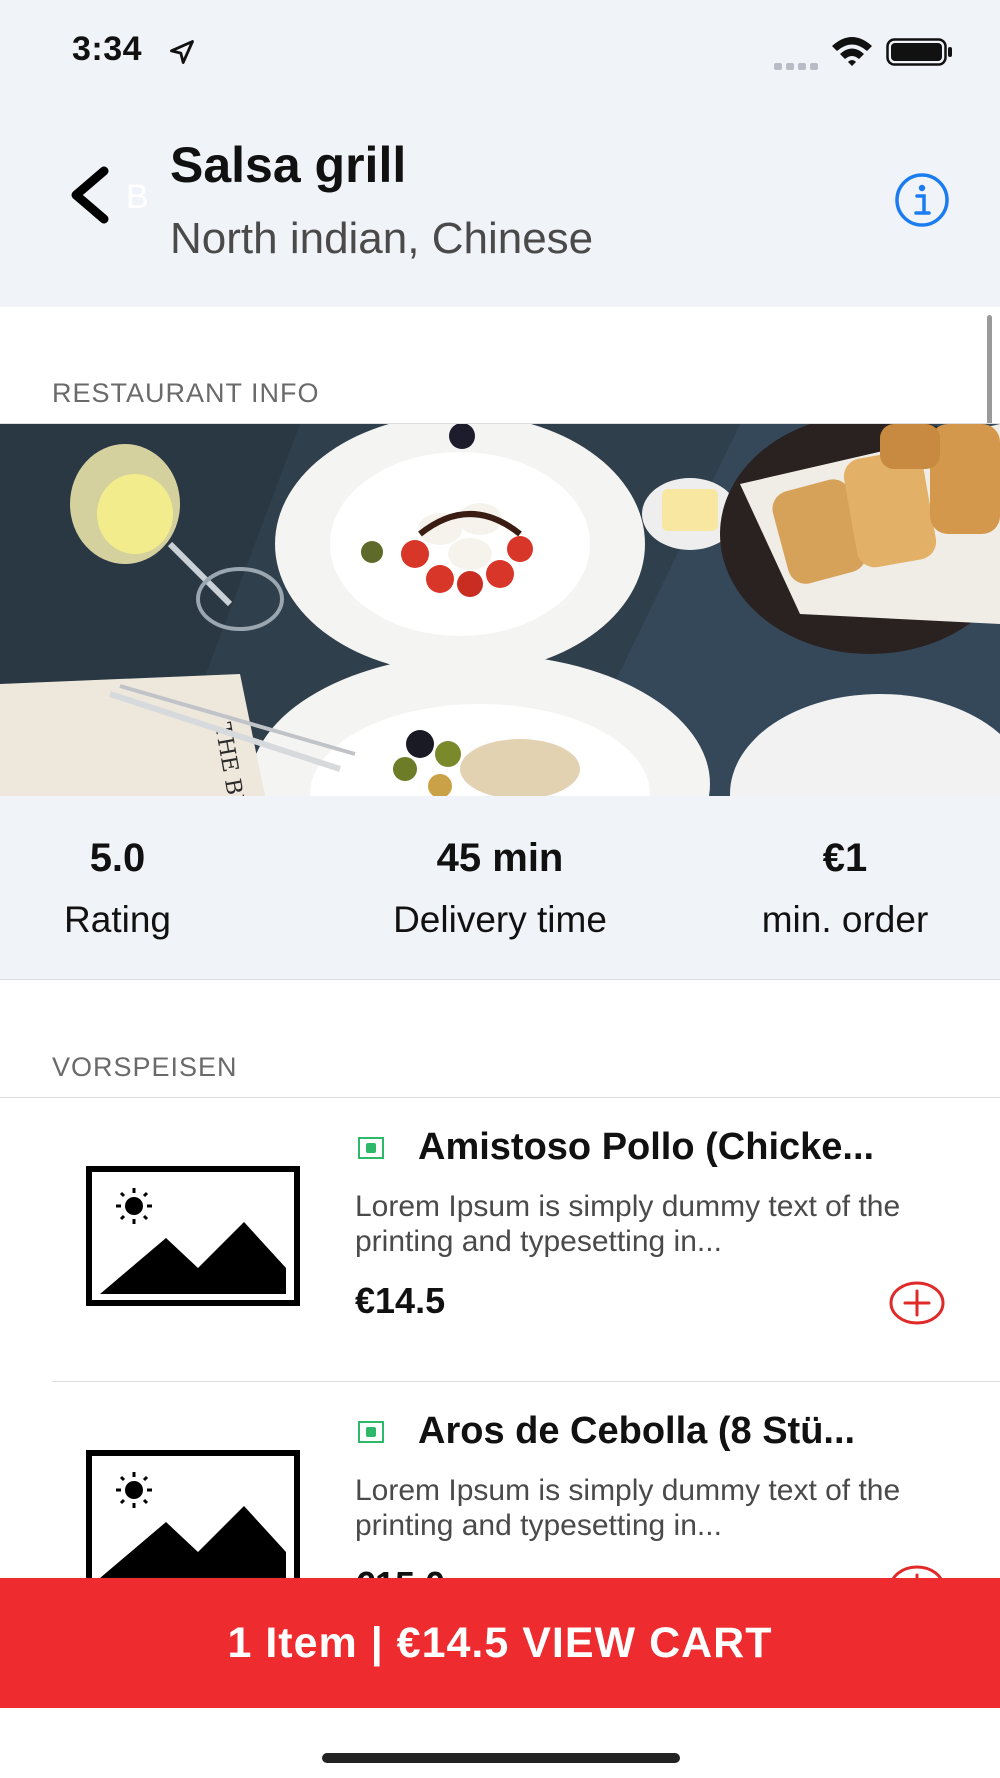 The width and height of the screenshot is (1000, 1778). Describe the element at coordinates (845, 919) in the screenshot. I see `stat-min-order-label: min. order` at that location.